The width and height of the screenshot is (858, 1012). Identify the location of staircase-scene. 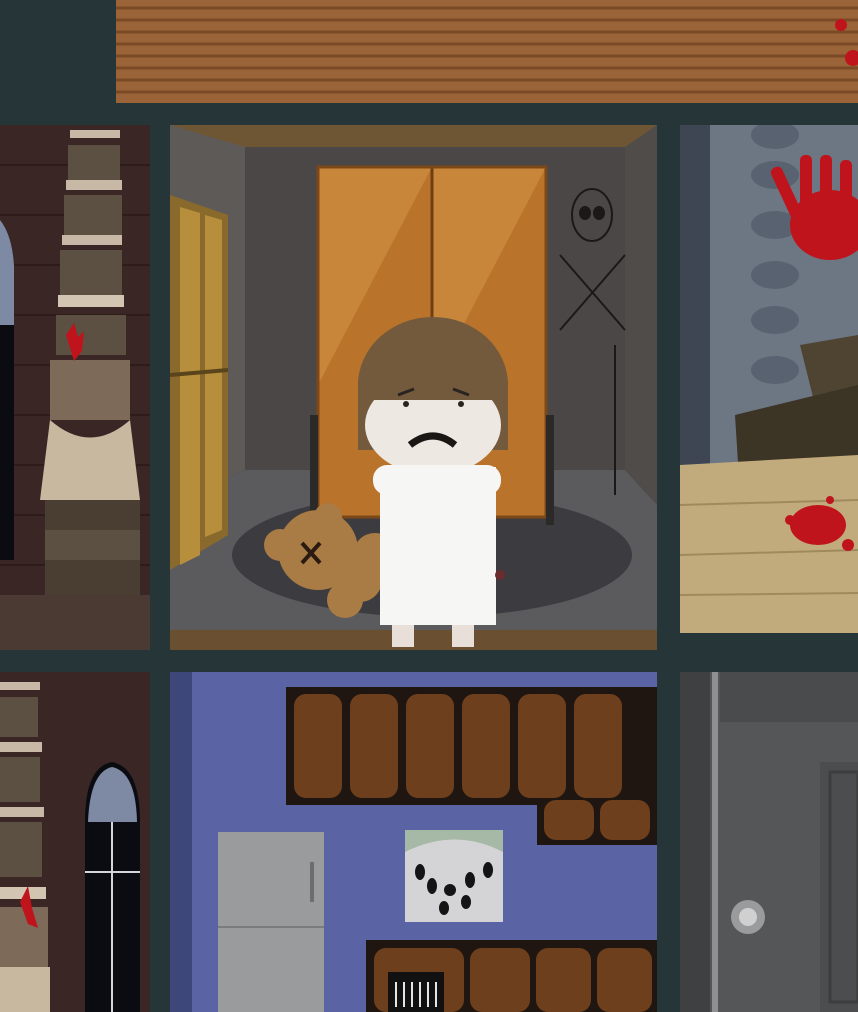
(75, 387).